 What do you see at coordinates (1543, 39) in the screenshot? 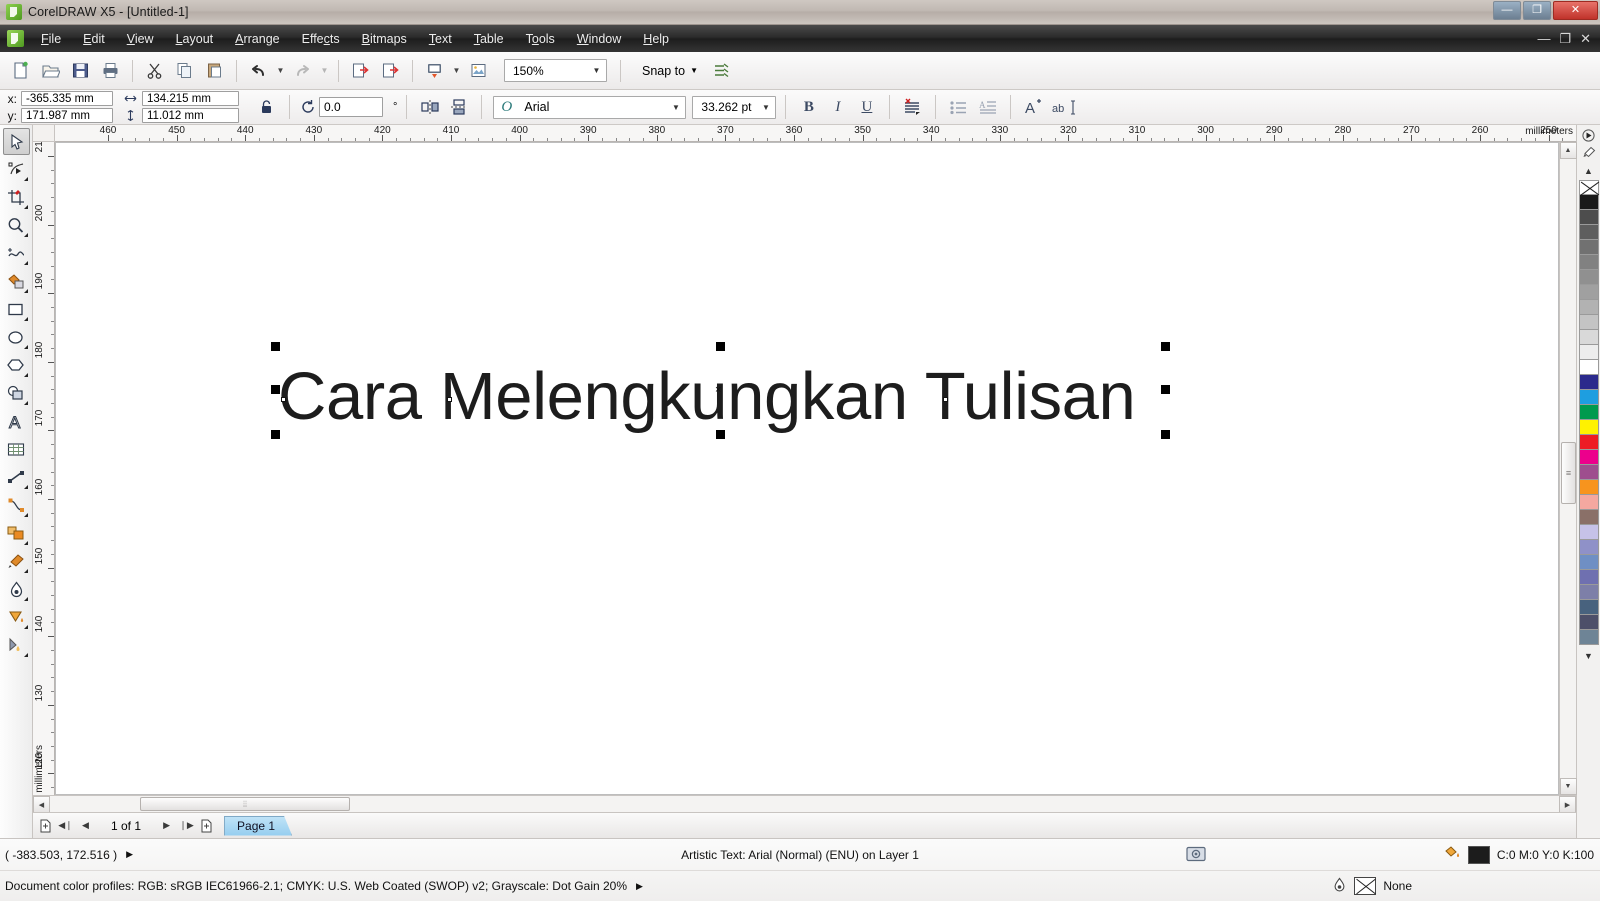
I see `doc-minimize-button: —` at bounding box center [1543, 39].